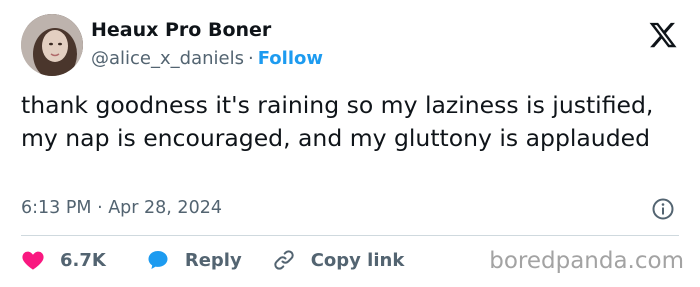 This screenshot has height=287, width=700. Describe the element at coordinates (290, 58) in the screenshot. I see `follow-button: Follow` at that location.